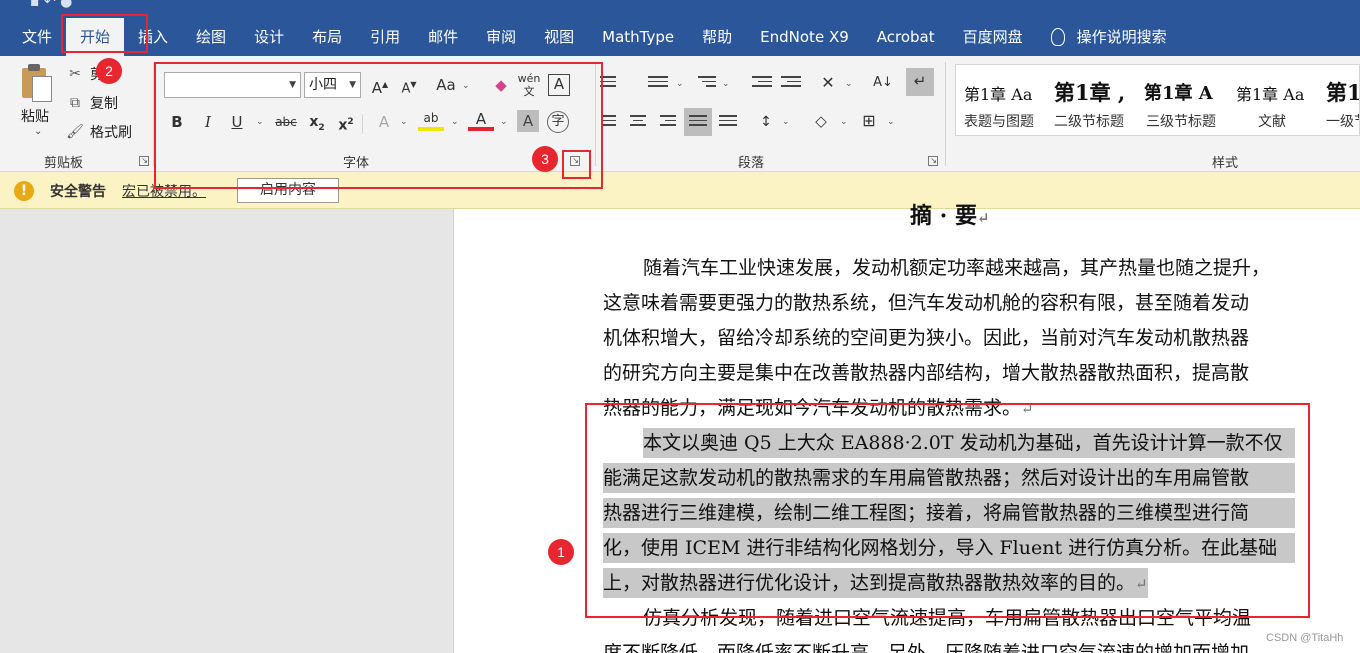  What do you see at coordinates (111, 133) in the screenshot?
I see `format-painter-label: 格式刷` at bounding box center [111, 133].